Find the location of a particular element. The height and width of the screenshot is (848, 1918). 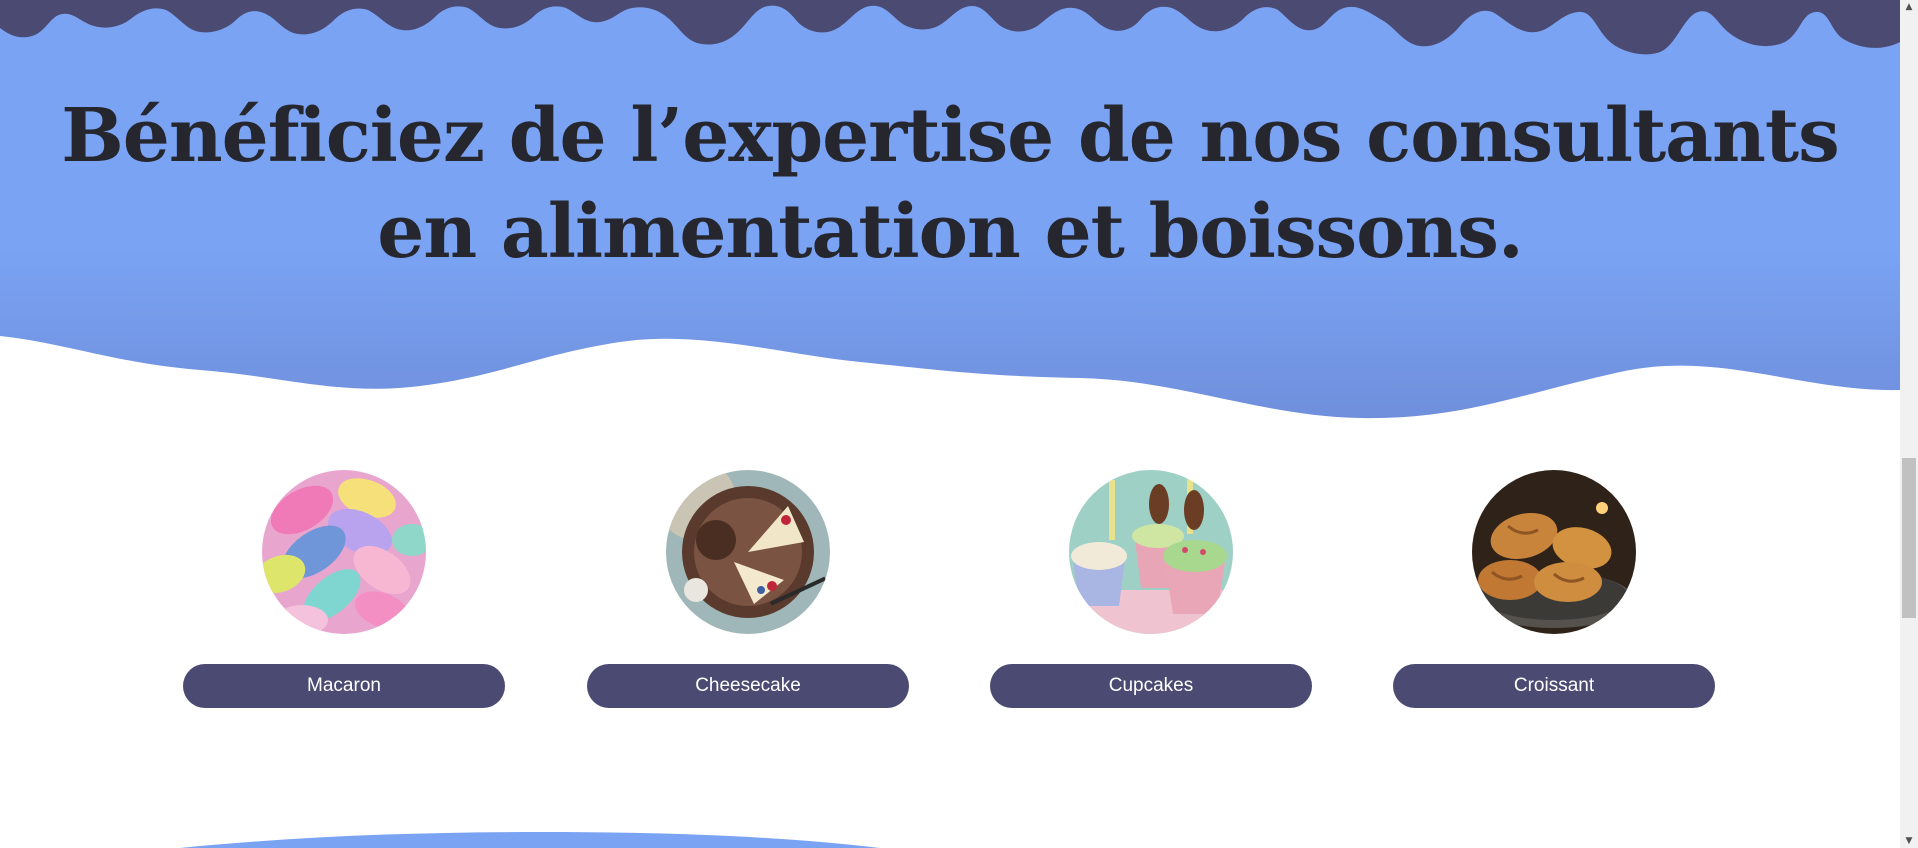

product-card-cheesecake: Cheesecake is located at coordinates (748, 590).